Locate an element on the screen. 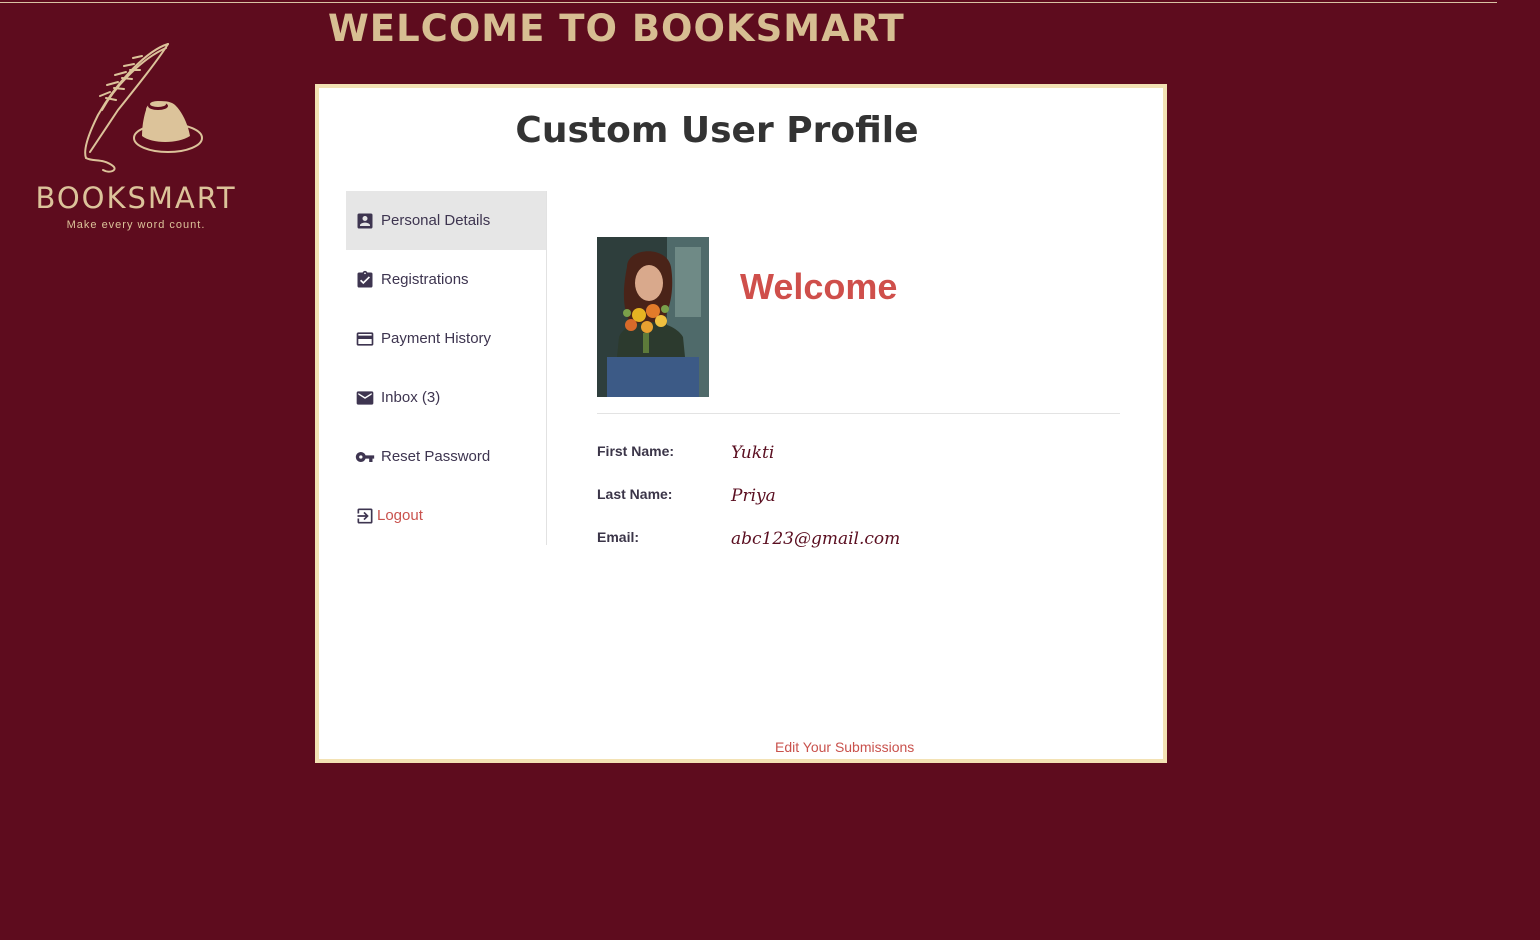  sidebar-item-label: Logout is located at coordinates (400, 515).